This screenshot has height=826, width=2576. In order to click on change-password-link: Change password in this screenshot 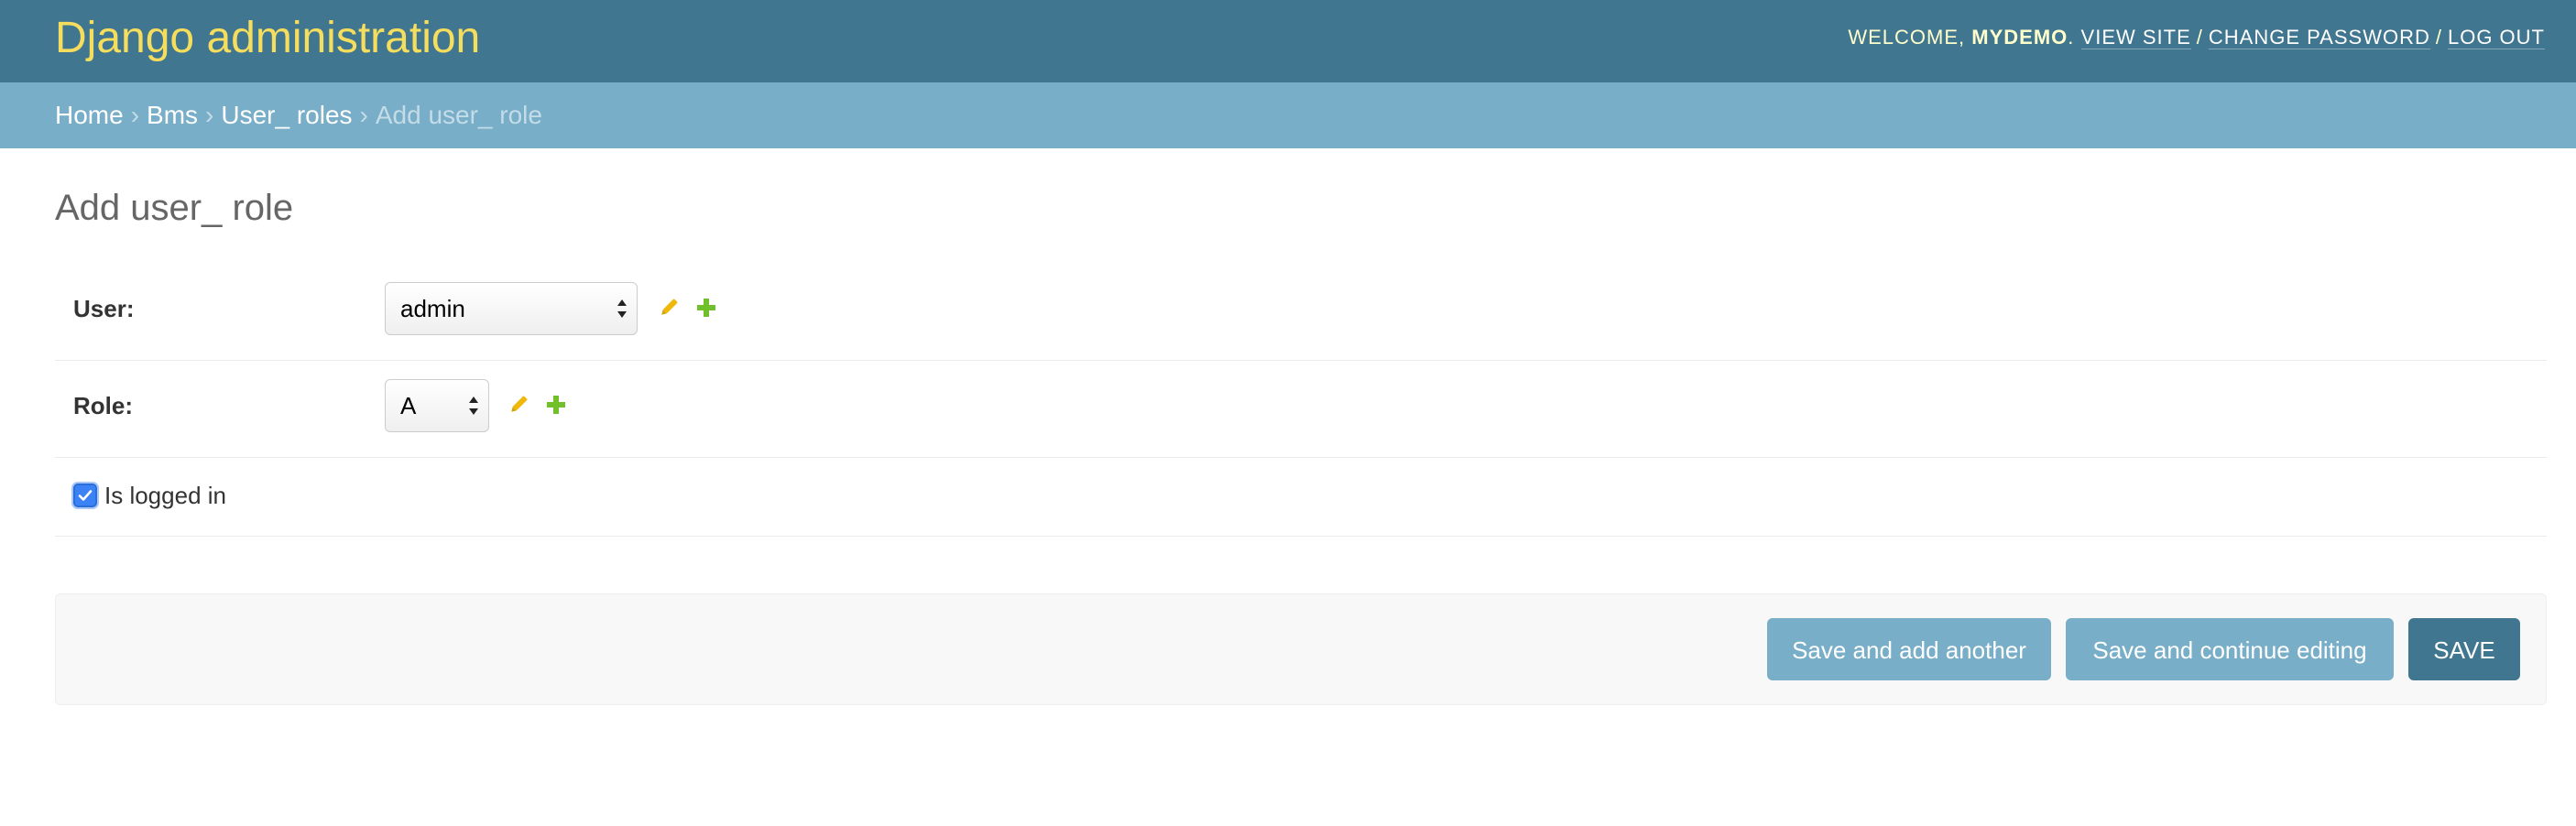, I will do `click(2319, 38)`.